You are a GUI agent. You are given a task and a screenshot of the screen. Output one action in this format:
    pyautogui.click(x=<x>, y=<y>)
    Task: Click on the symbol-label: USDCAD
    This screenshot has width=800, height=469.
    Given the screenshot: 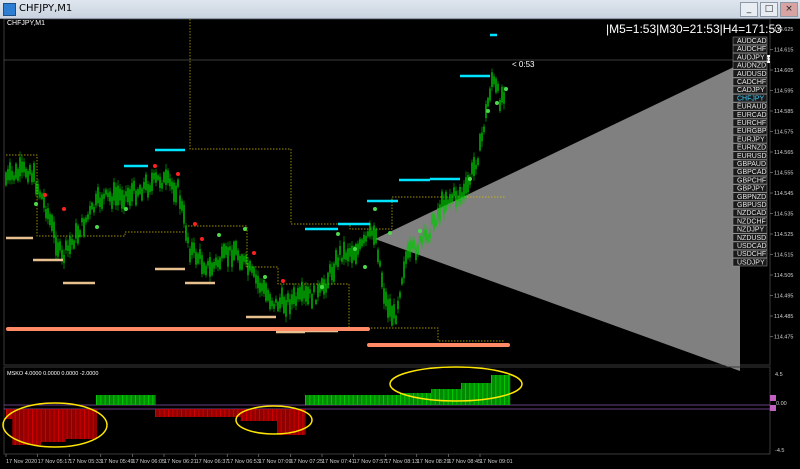 What is the action you would take?
    pyautogui.click(x=752, y=246)
    